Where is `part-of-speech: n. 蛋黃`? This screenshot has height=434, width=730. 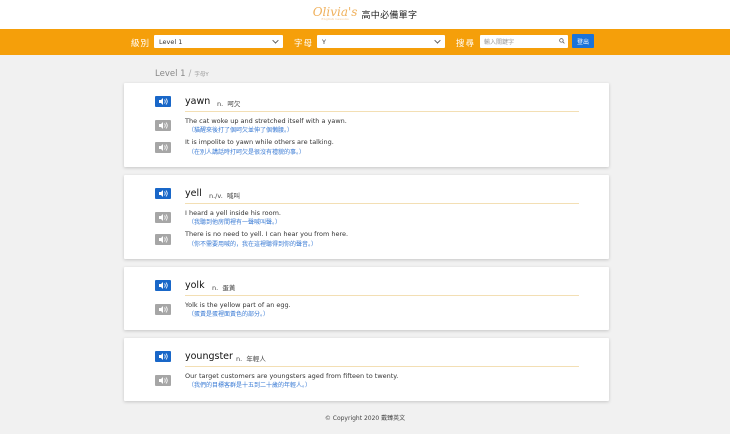
part-of-speech: n. 蛋黃 is located at coordinates (224, 288).